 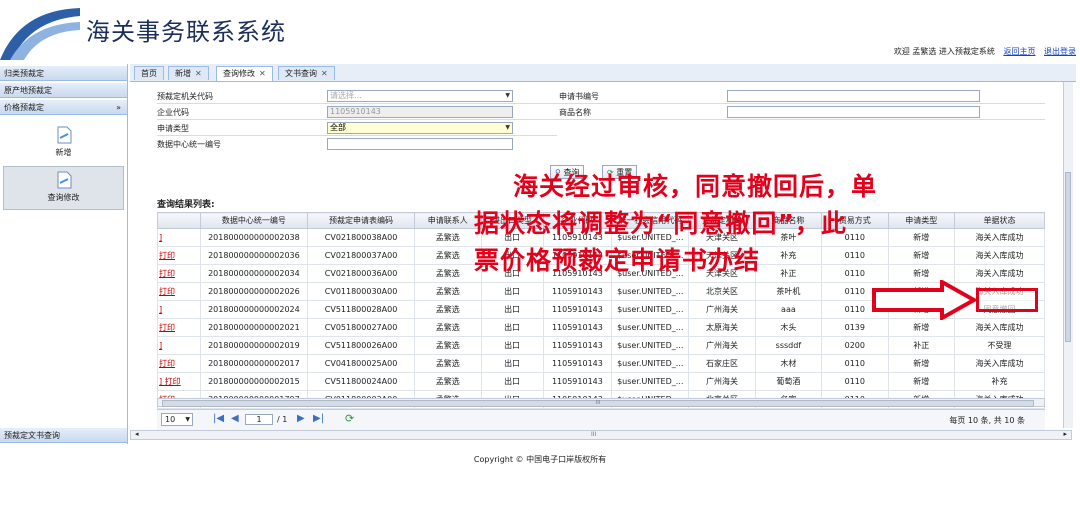 I want to click on page-size-select: 10 ▼, so click(x=177, y=419).